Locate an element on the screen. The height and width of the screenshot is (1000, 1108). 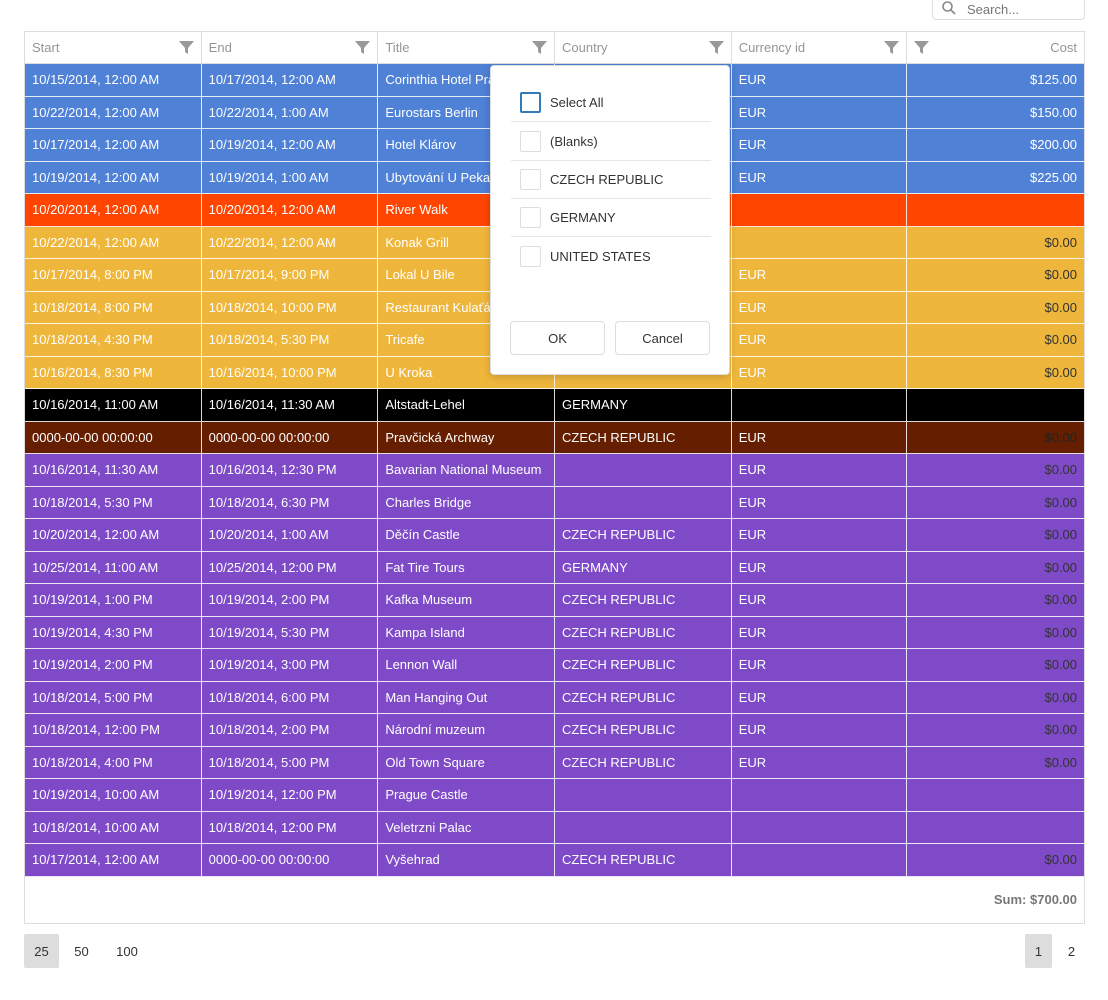
search-box is located at coordinates (1008, 10).